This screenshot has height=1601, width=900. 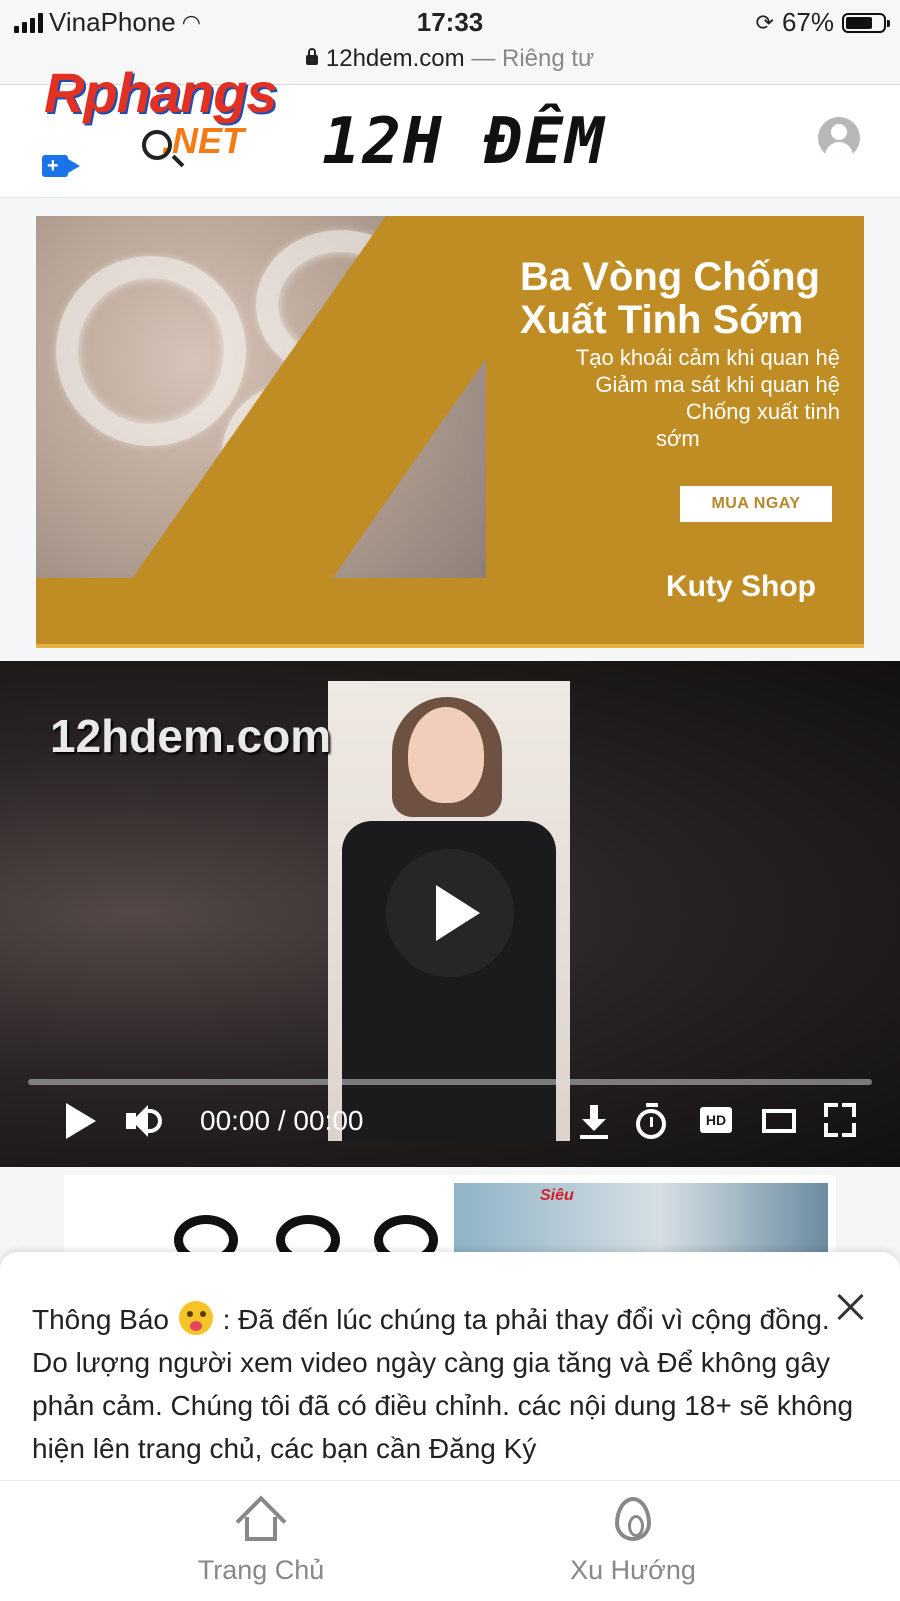 I want to click on video-progress-bar, so click(x=450, y=1082).